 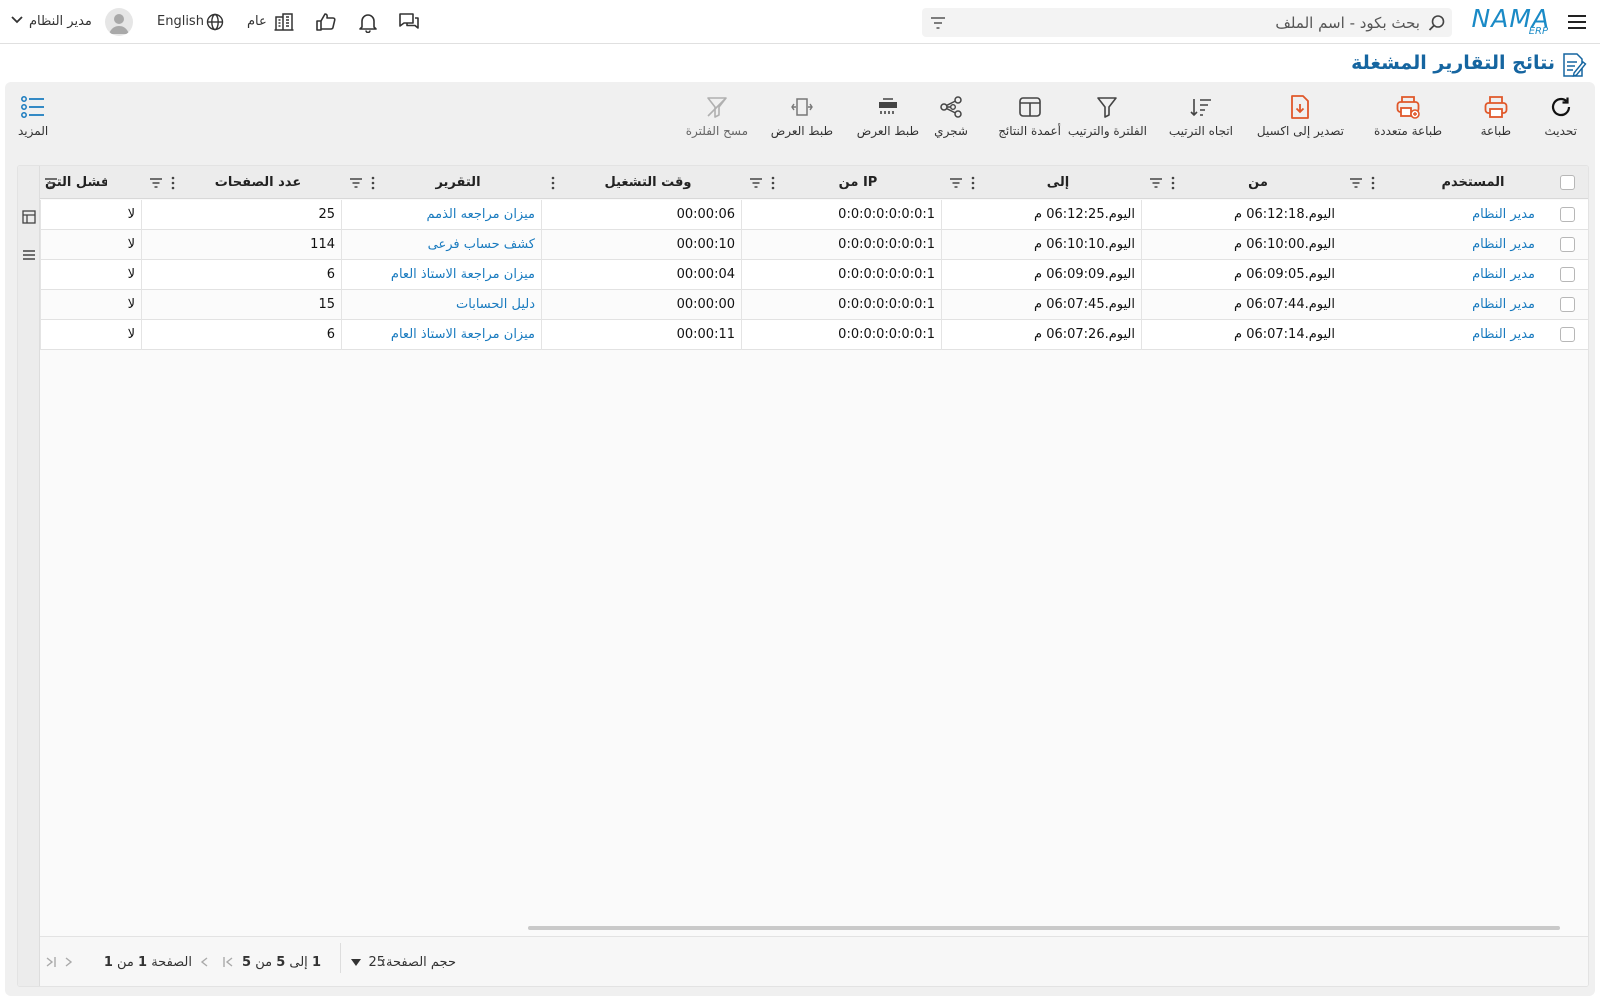 I want to click on refresh-button: تحديث, so click(x=1560, y=116).